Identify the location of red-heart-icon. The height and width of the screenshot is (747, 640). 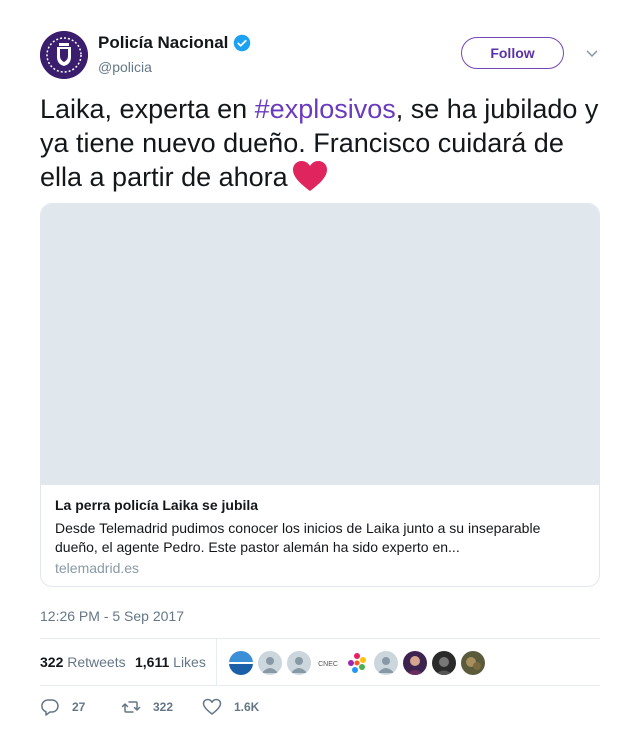
(309, 176).